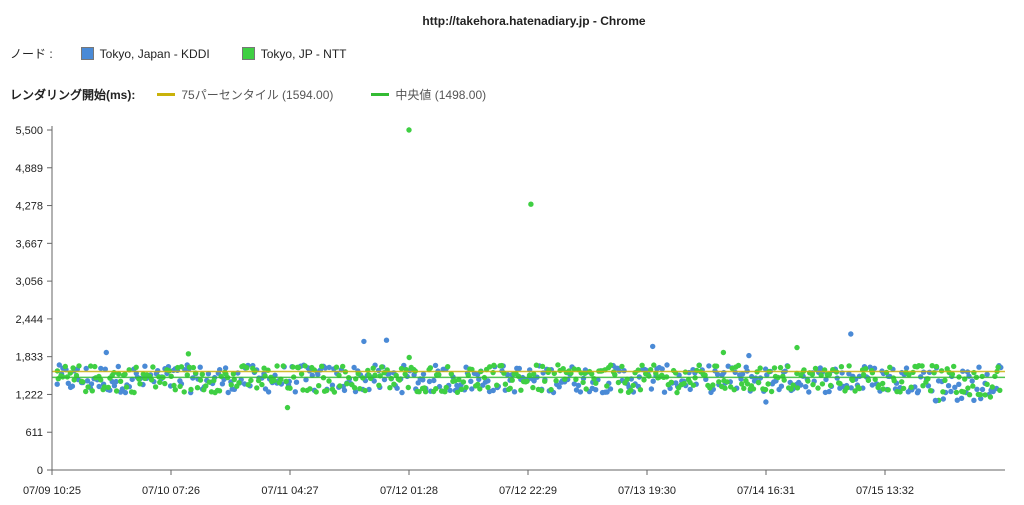 The height and width of the screenshot is (505, 1024). I want to click on y-tick-label: 3,667, so click(29, 244).